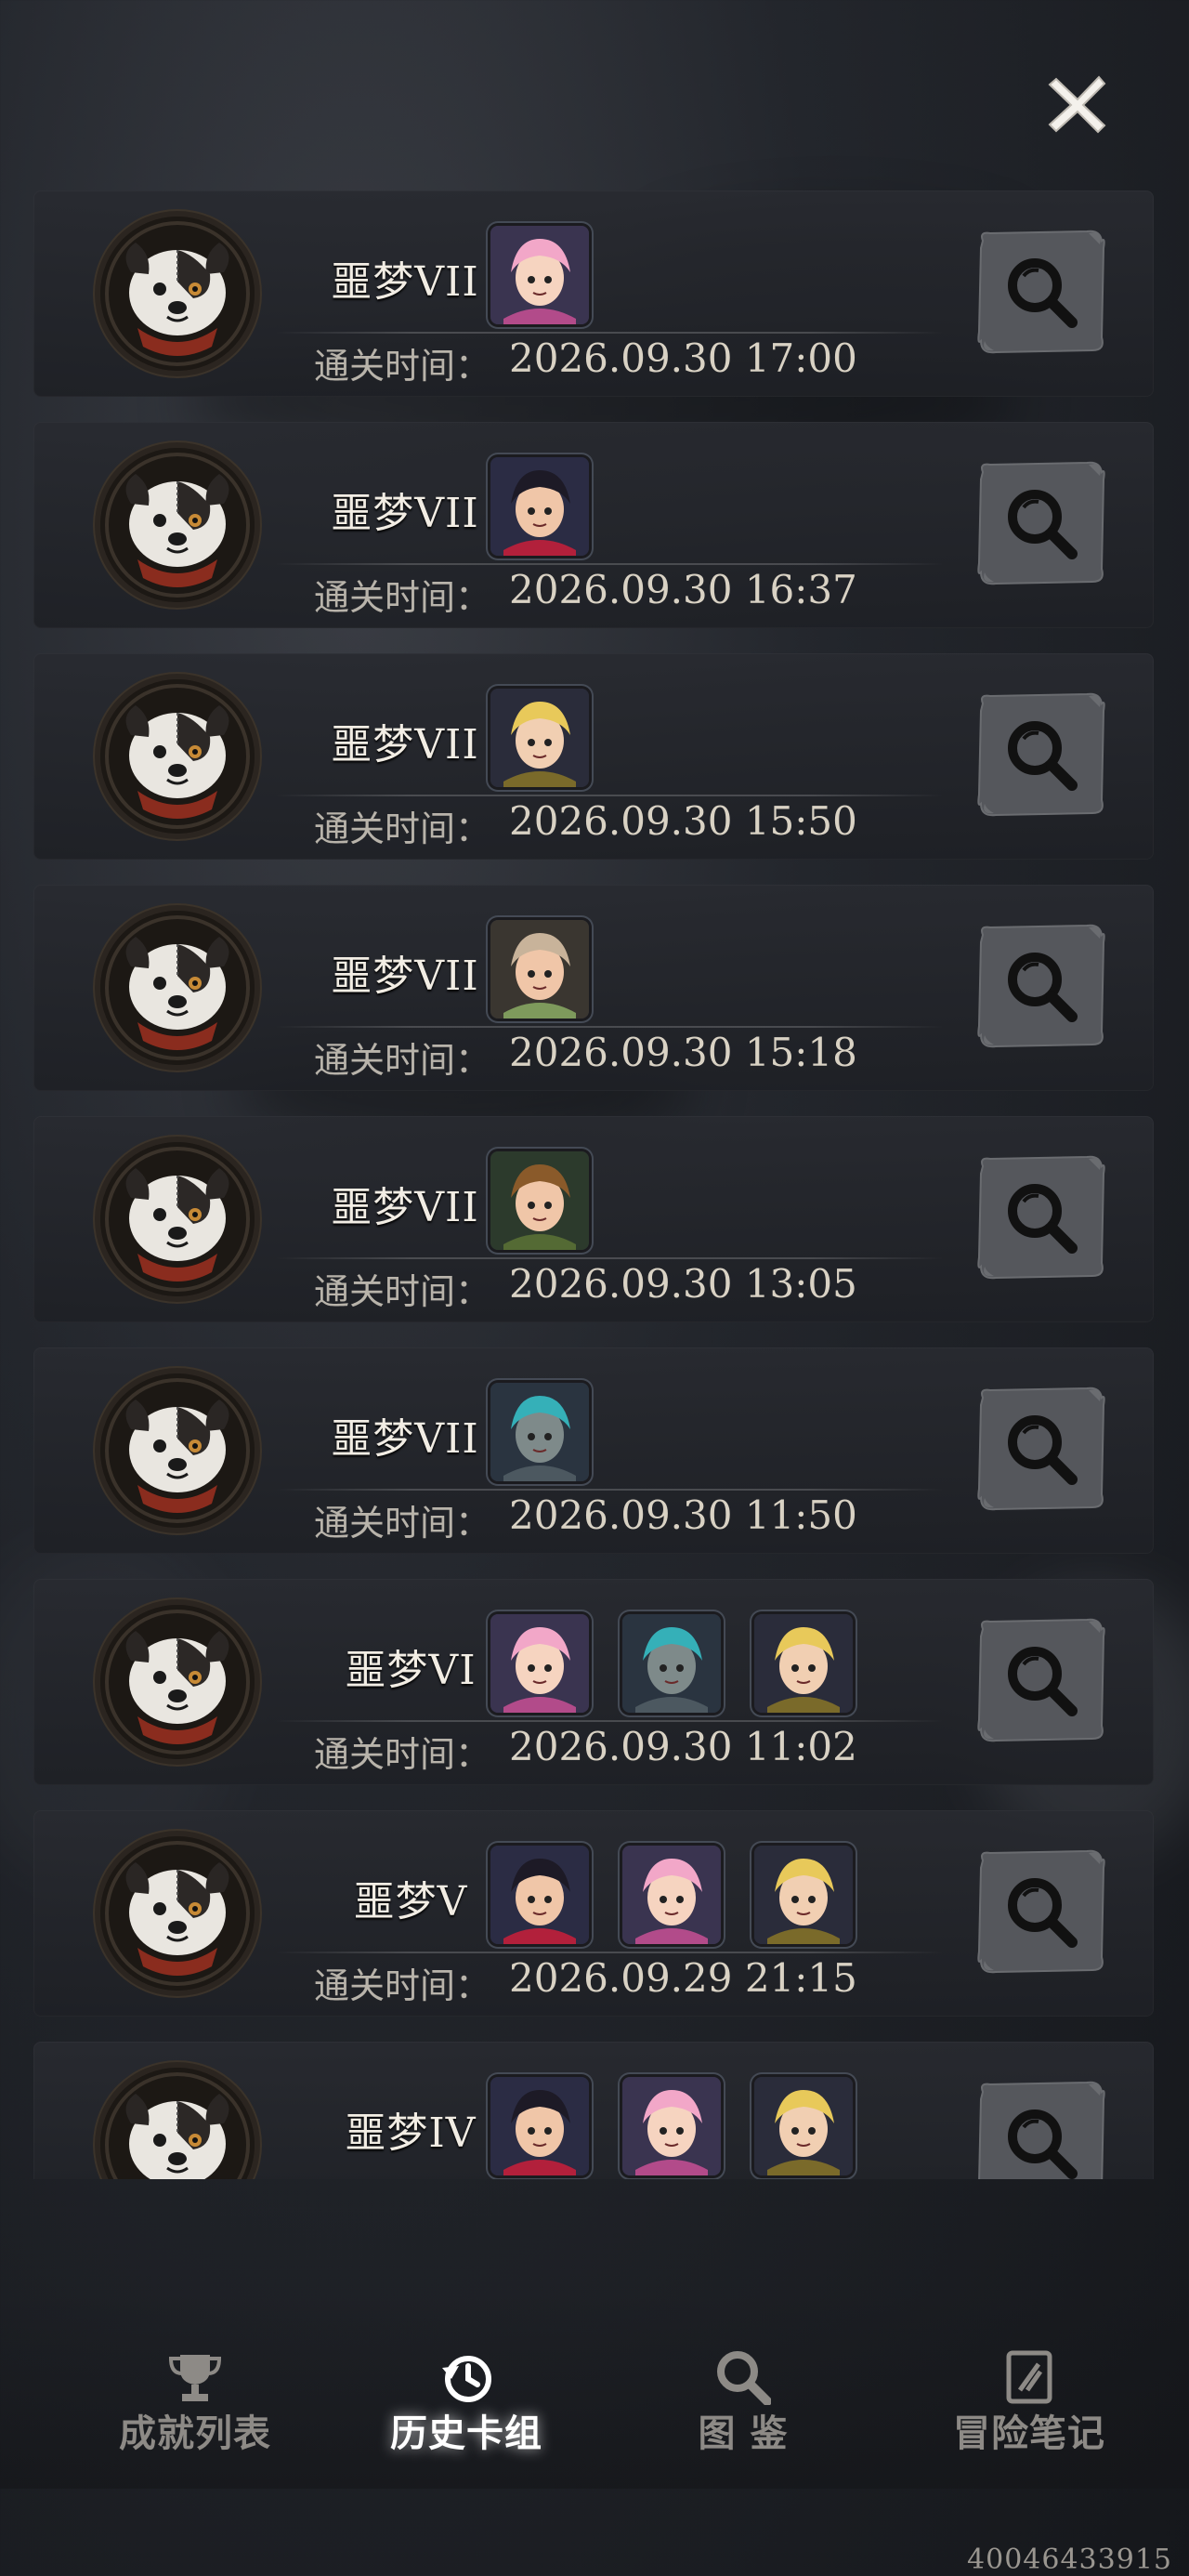 The height and width of the screenshot is (2576, 1189). What do you see at coordinates (195, 2377) in the screenshot?
I see `trophy-icon` at bounding box center [195, 2377].